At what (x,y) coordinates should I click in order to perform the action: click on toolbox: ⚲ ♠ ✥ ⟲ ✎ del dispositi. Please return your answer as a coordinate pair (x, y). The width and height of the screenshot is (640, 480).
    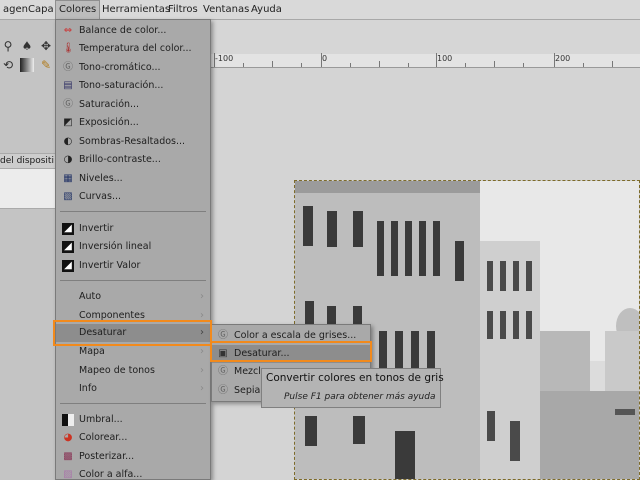
    Looking at the image, I should click on (28, 250).